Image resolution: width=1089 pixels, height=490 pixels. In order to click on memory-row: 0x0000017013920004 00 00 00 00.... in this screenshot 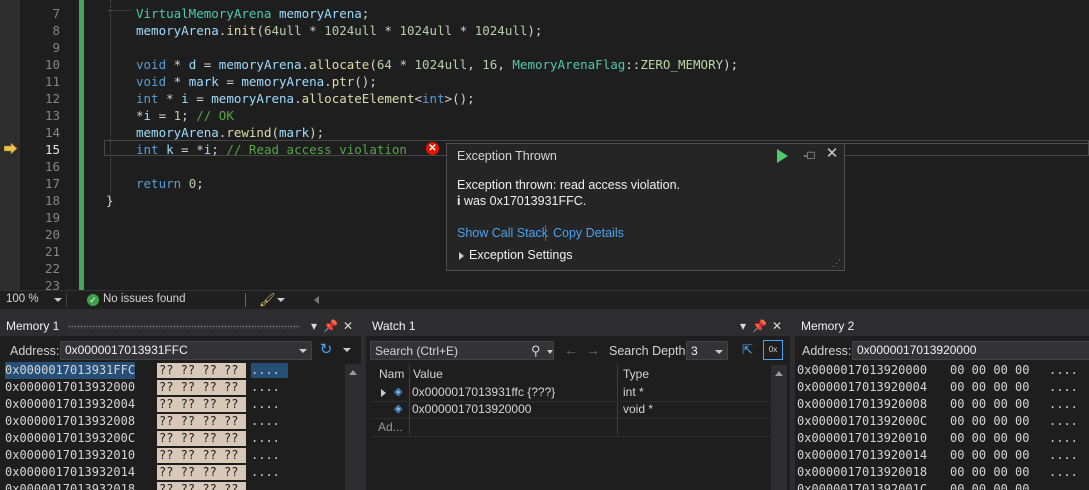, I will do `click(942, 387)`.